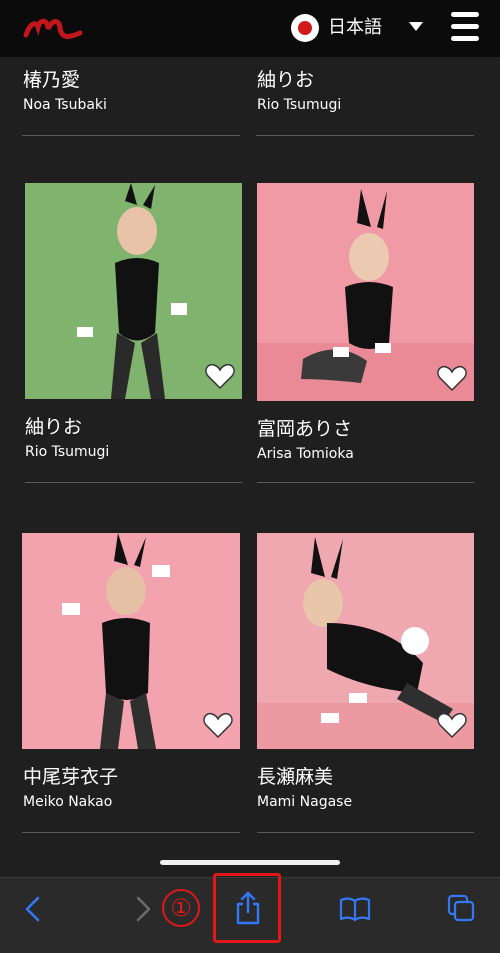  What do you see at coordinates (416, 26) in the screenshot?
I see `caret-down-icon` at bounding box center [416, 26].